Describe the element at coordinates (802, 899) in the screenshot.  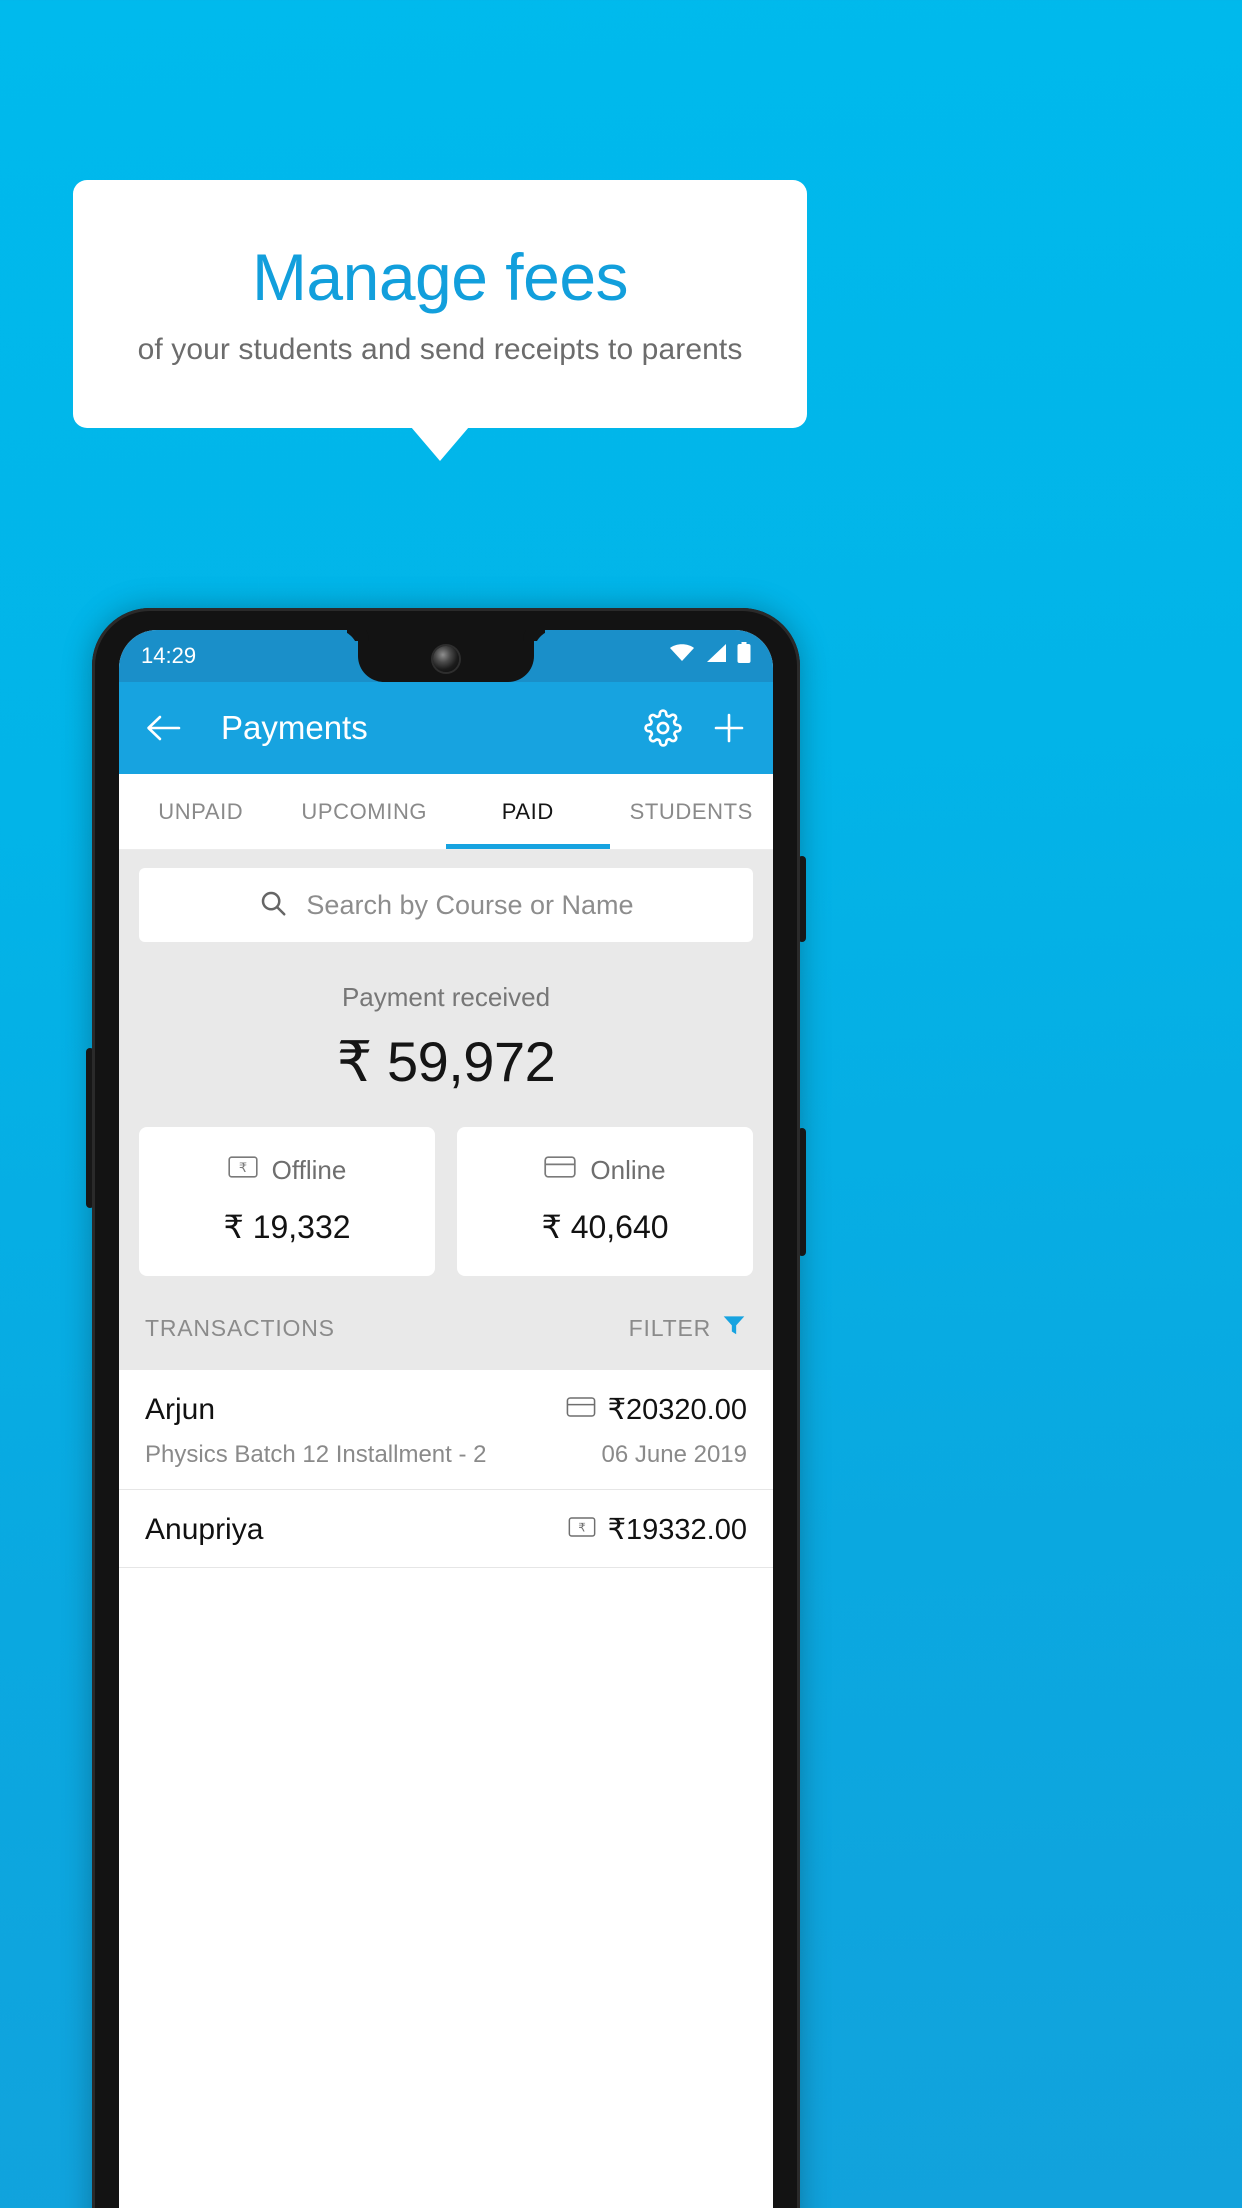
I see `power-button` at that location.